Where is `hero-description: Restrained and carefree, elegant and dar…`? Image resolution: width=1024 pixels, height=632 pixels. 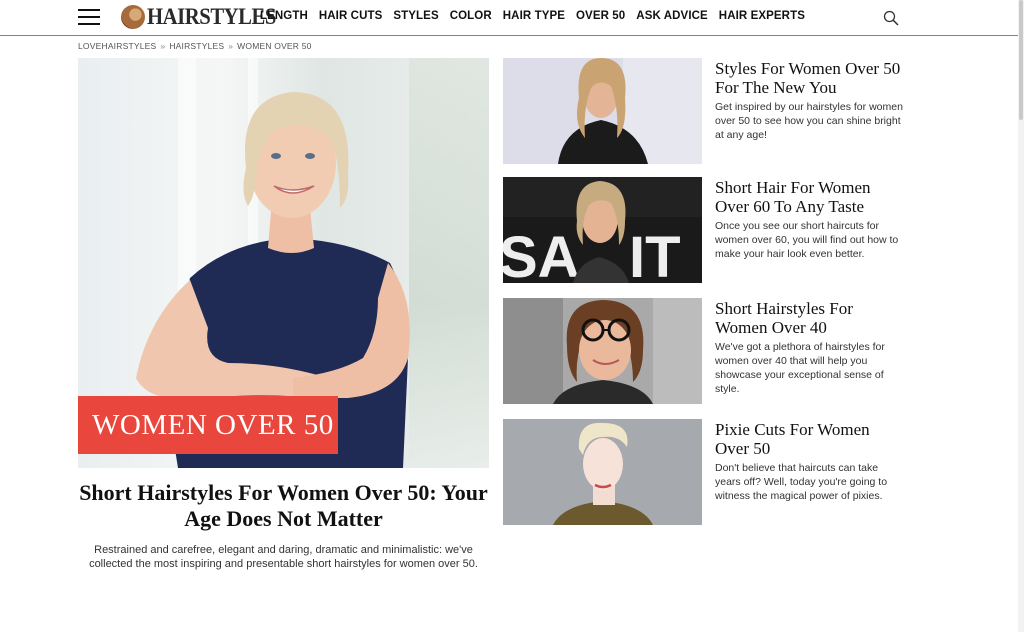
hero-description: Restrained and carefree, elegant and dar… is located at coordinates (283, 557).